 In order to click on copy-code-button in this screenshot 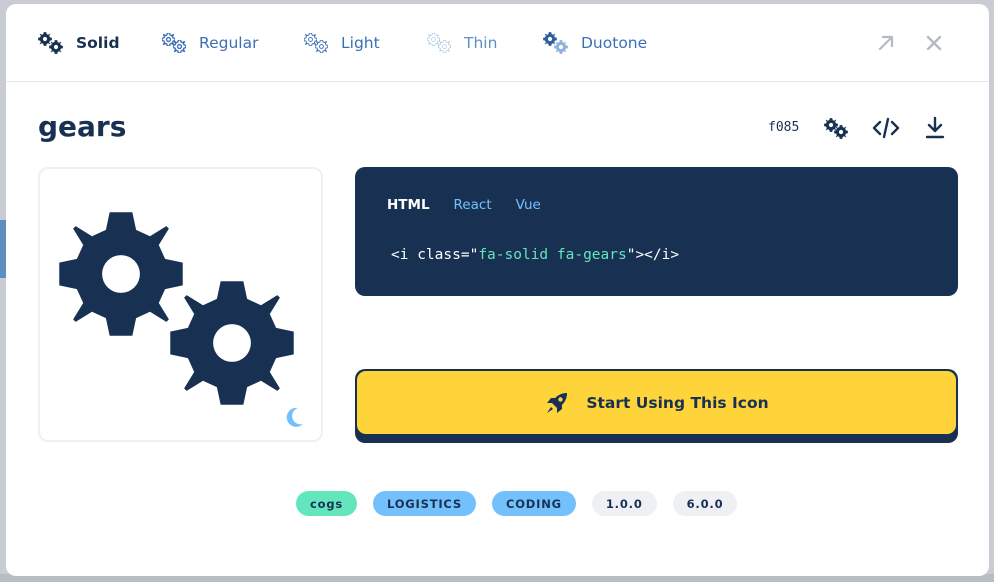, I will do `click(886, 128)`.